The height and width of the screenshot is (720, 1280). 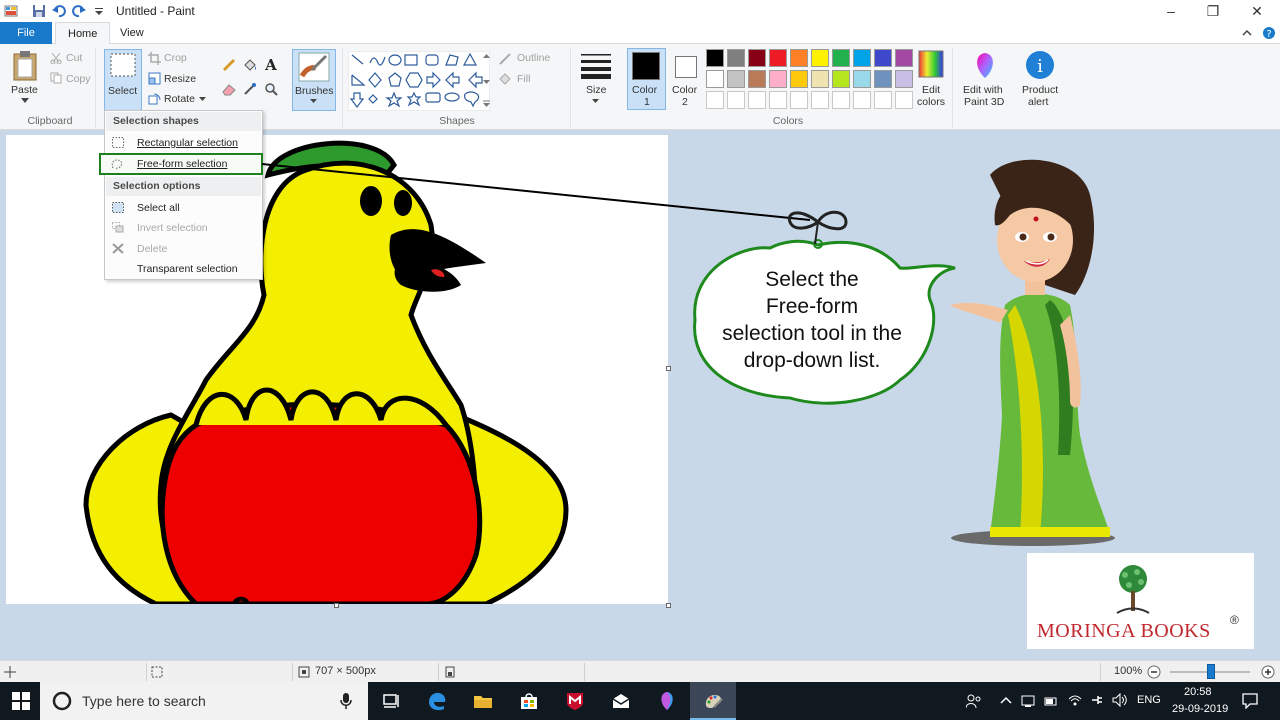 I want to click on windows-start-icon, so click(x=21, y=701).